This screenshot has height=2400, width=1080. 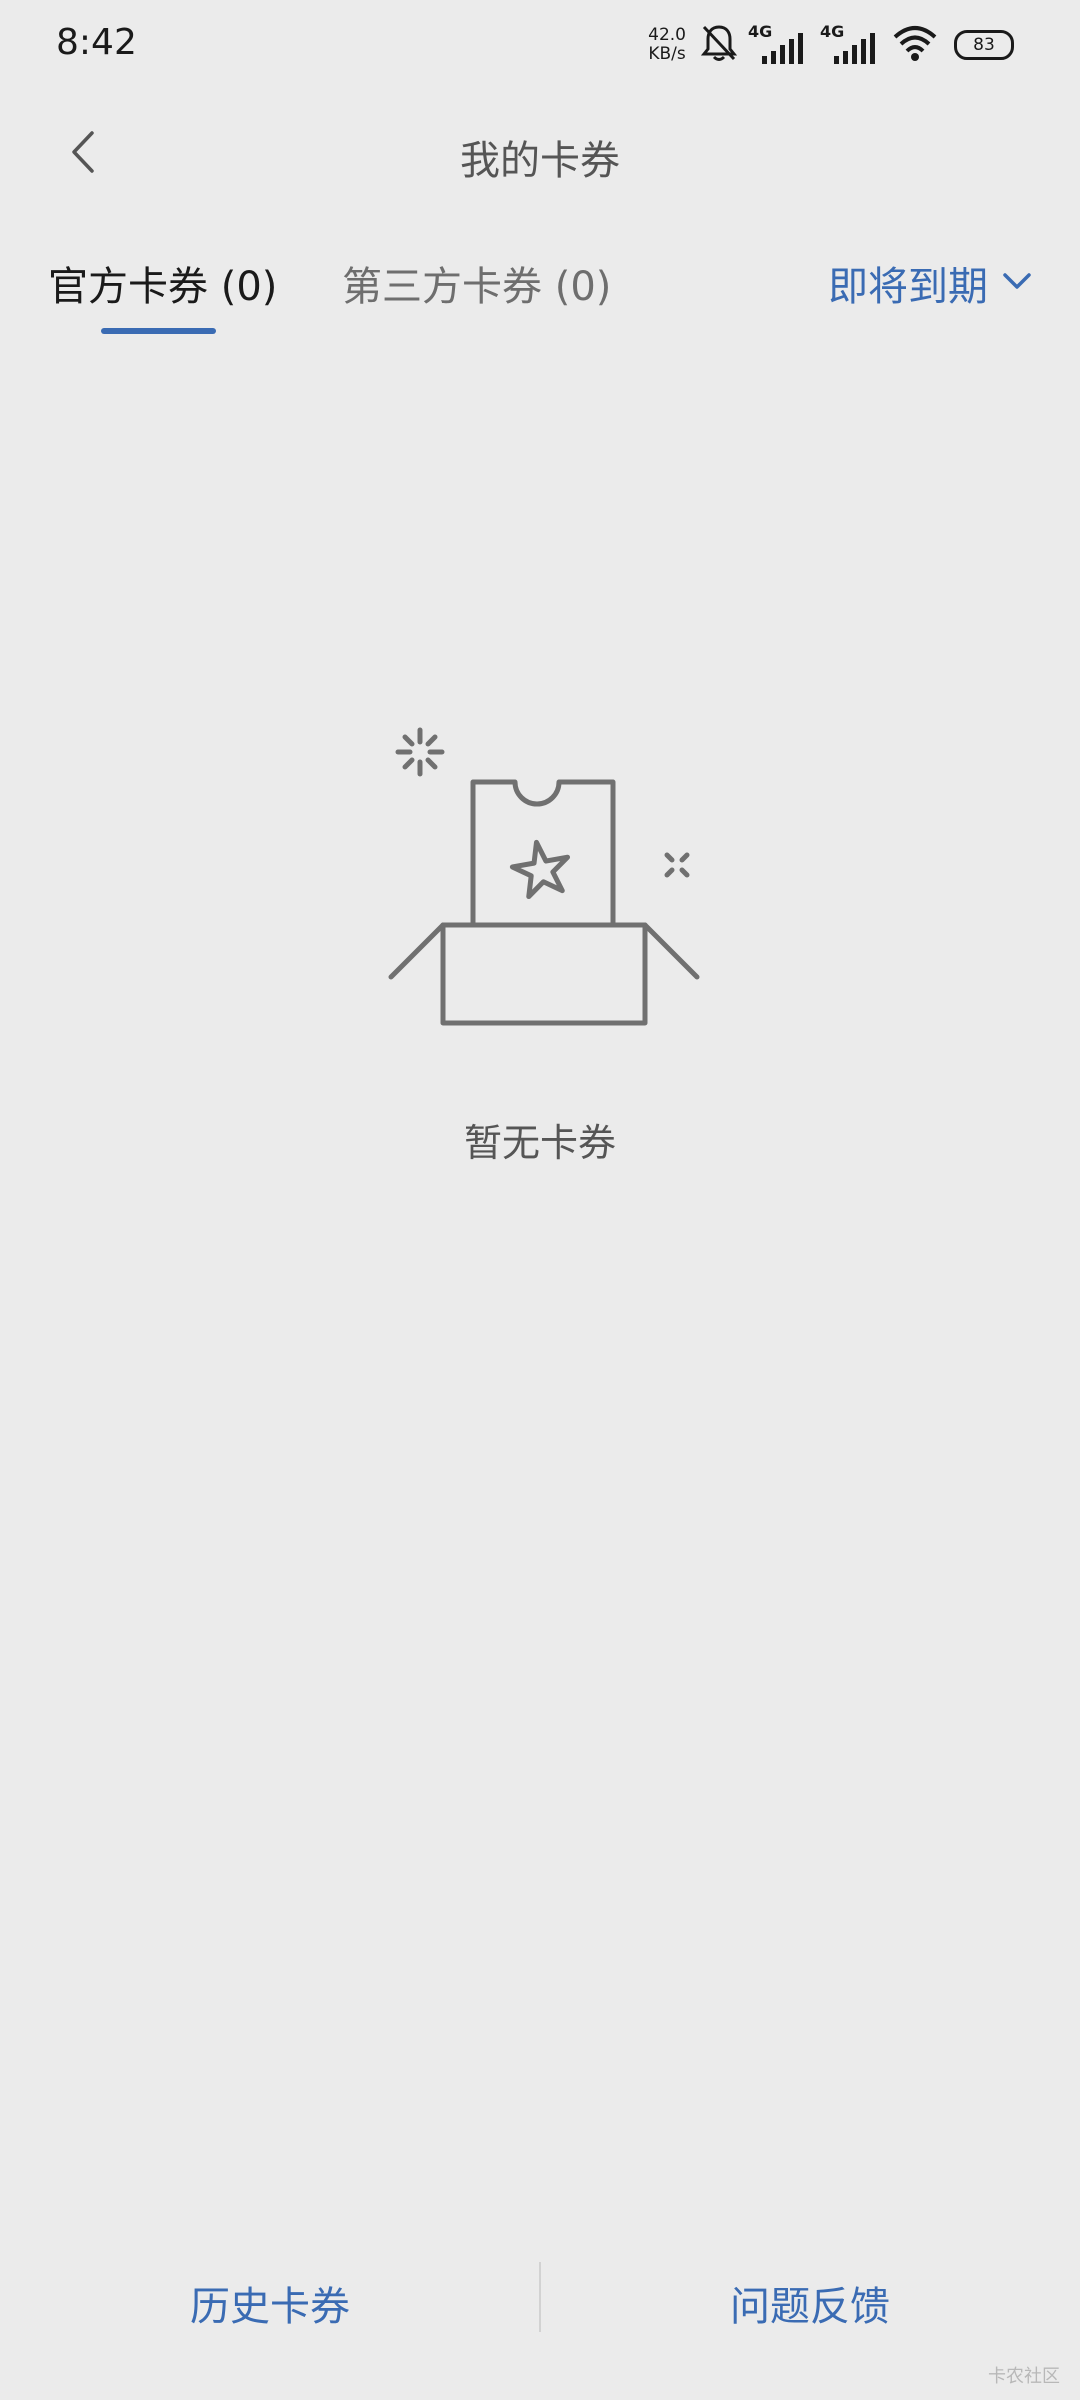 I want to click on status-icons: 42.0 KB/s 4G 4G 83, so click(x=831, y=45).